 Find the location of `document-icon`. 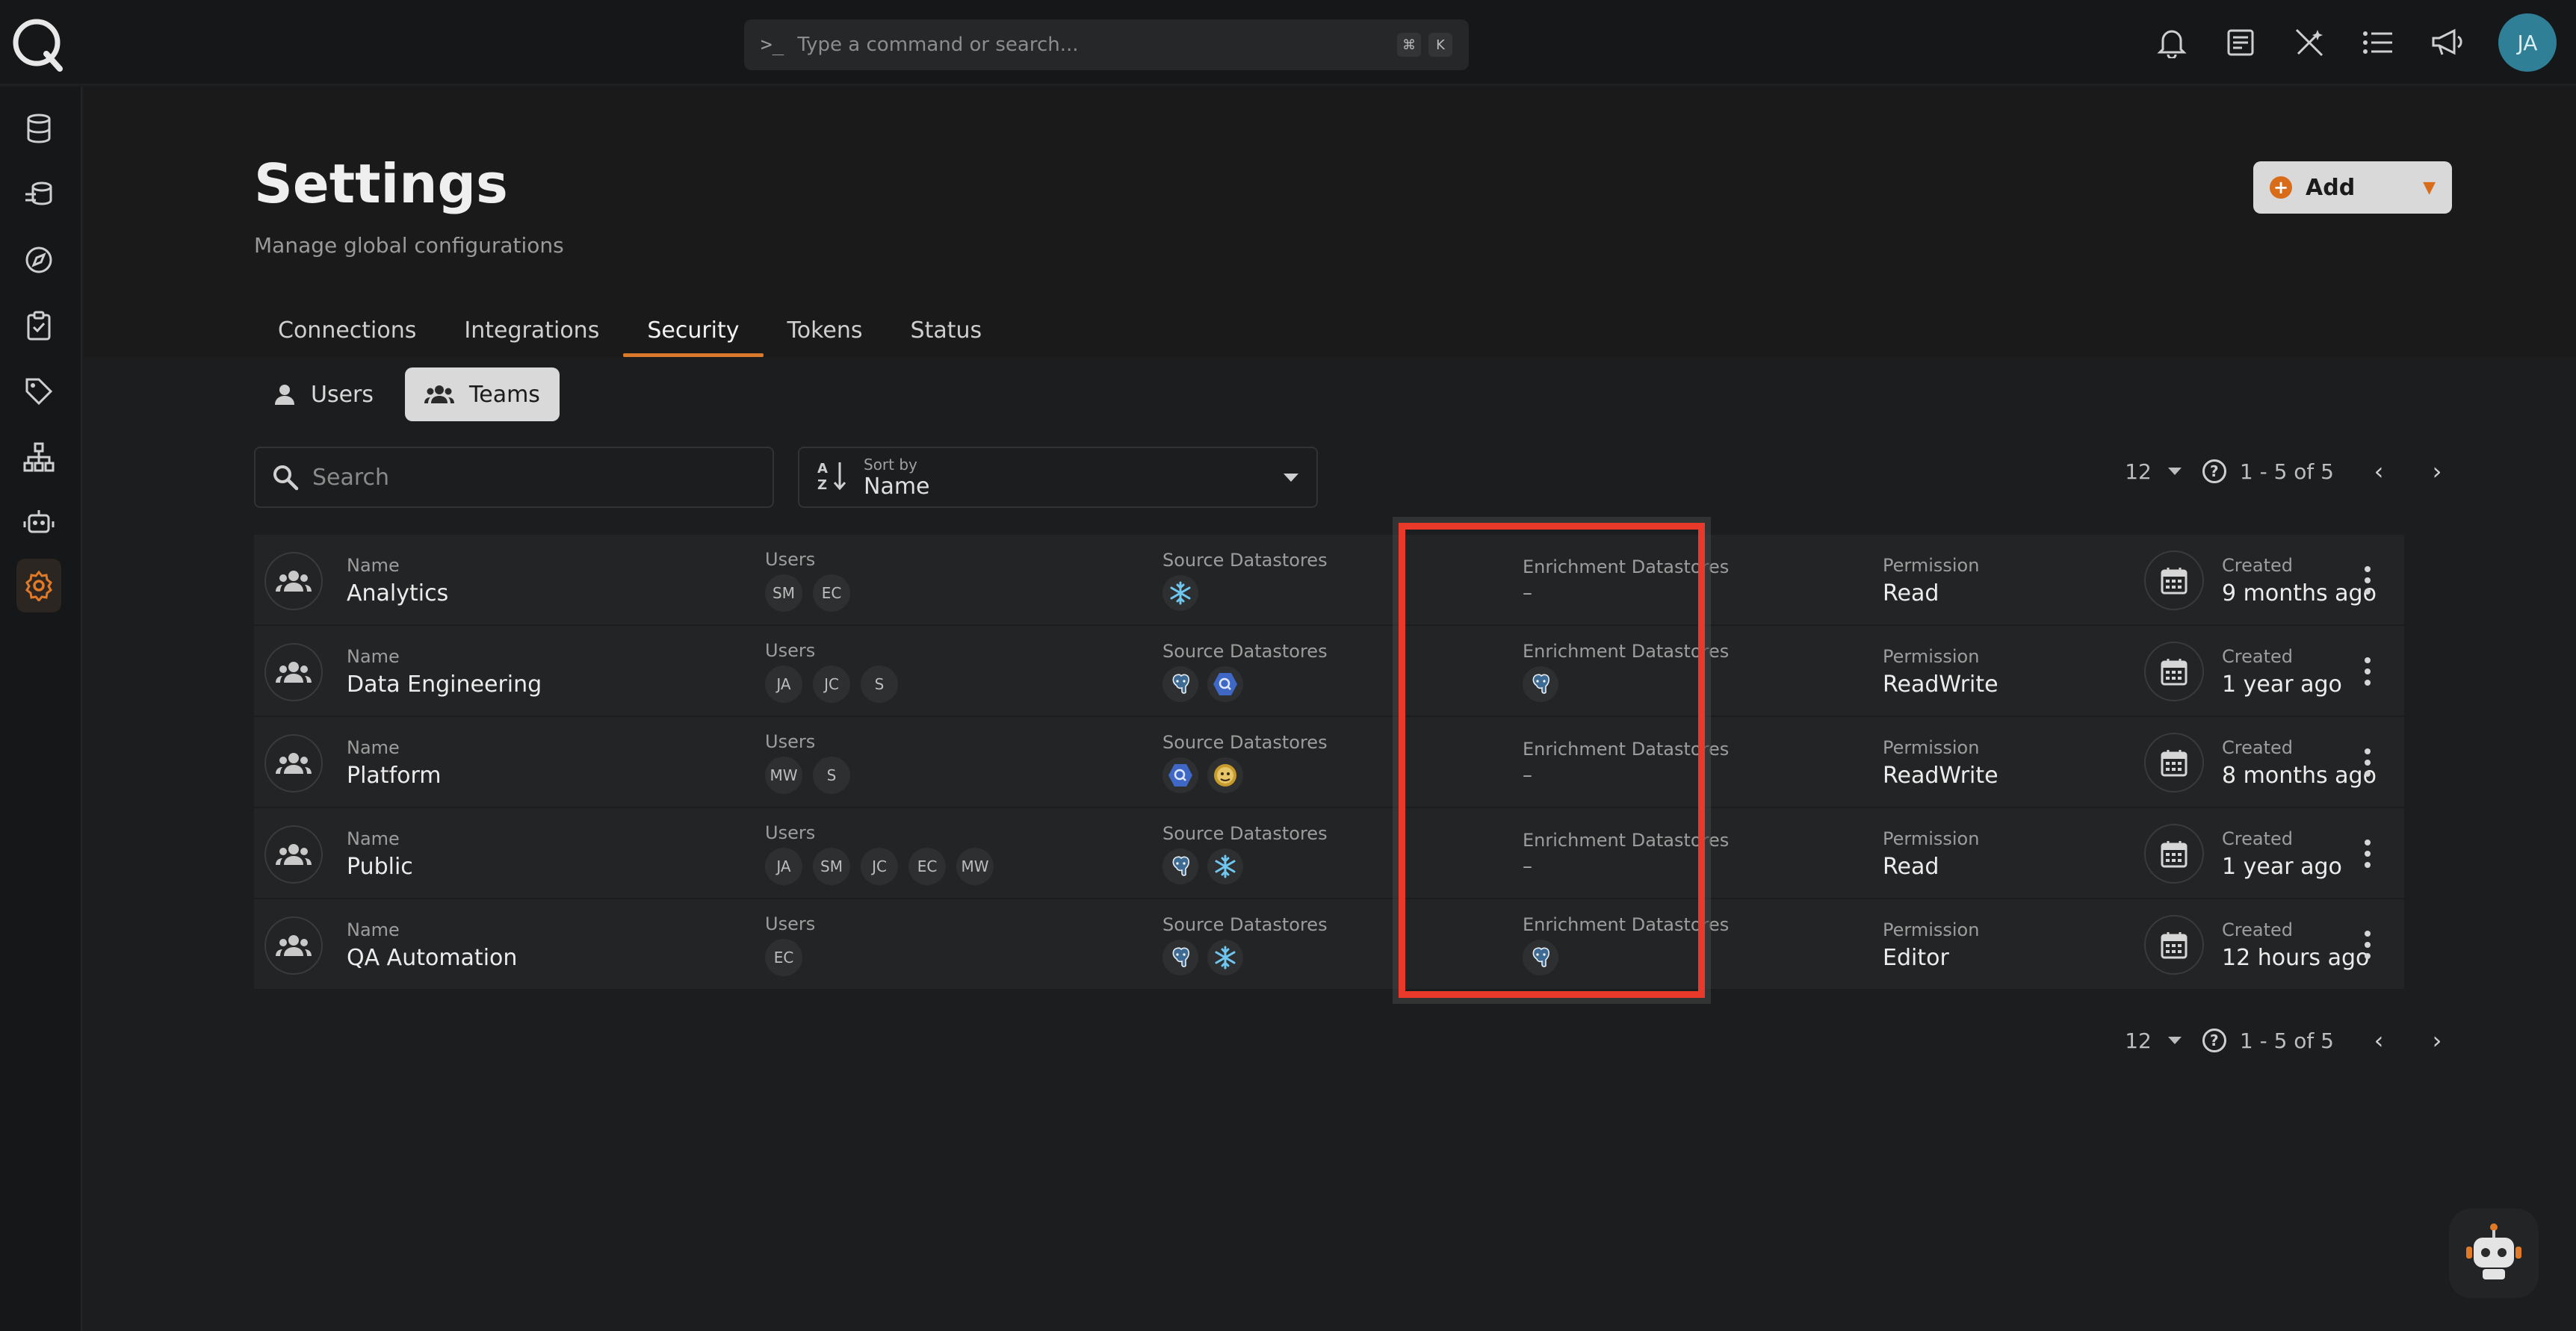

document-icon is located at coordinates (2240, 42).